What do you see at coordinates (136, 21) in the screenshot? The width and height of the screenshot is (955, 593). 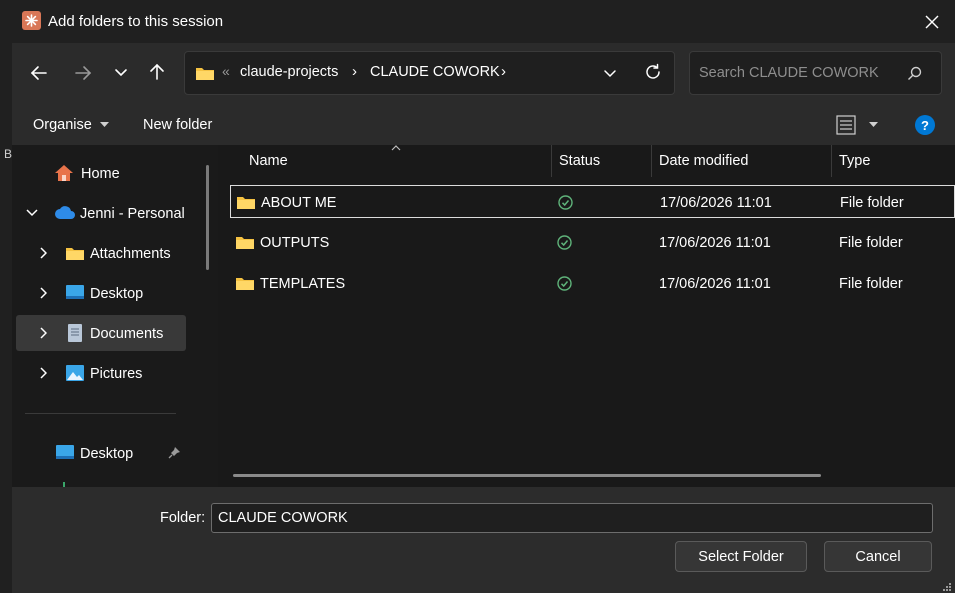 I see `dialog-title: Add folders to this session` at bounding box center [136, 21].